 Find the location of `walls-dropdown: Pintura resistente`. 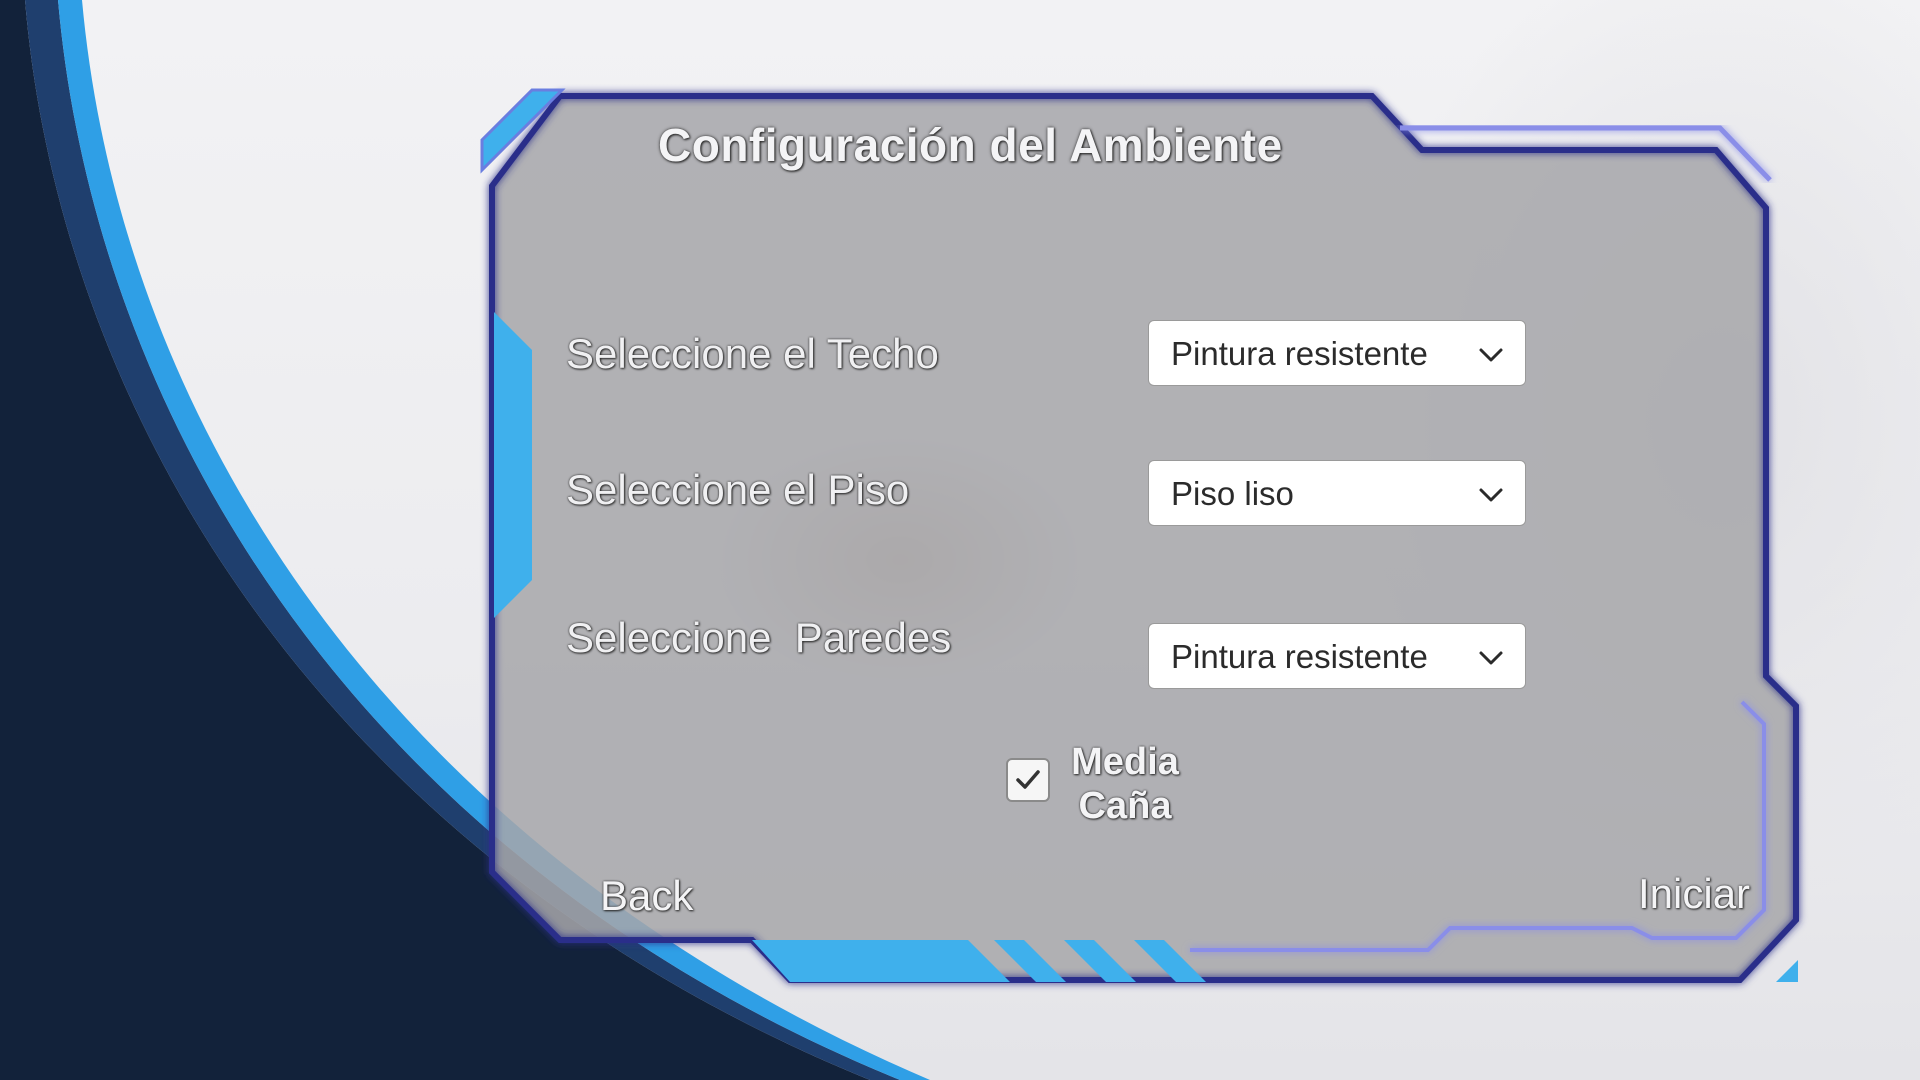

walls-dropdown: Pintura resistente is located at coordinates (1337, 656).